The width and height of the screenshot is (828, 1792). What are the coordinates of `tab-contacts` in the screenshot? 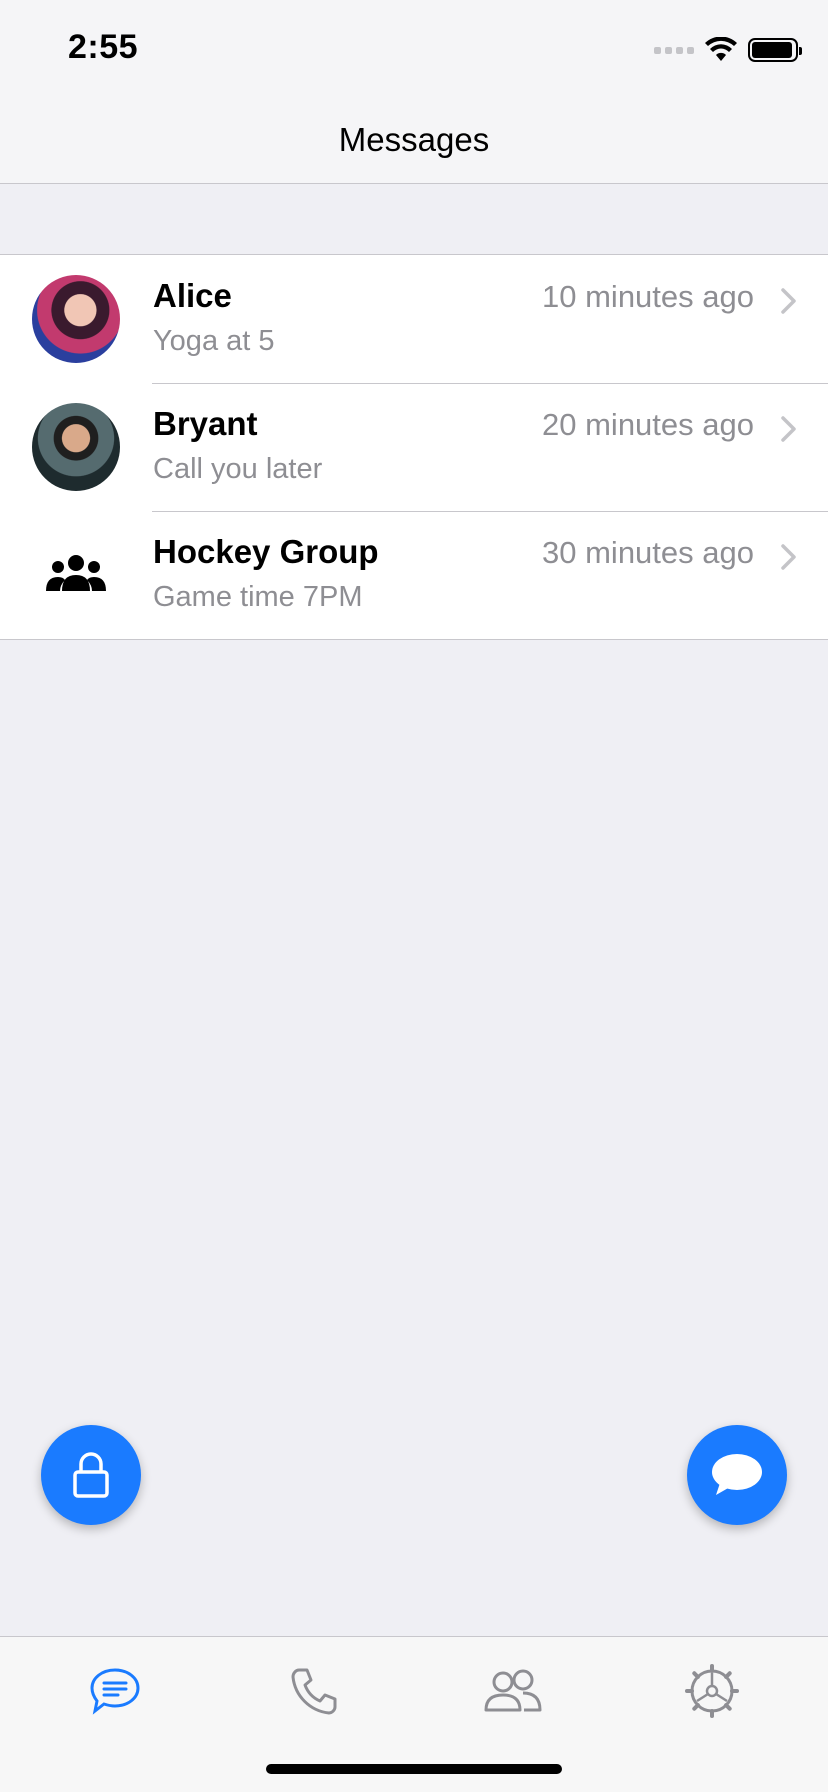 It's located at (513, 1691).